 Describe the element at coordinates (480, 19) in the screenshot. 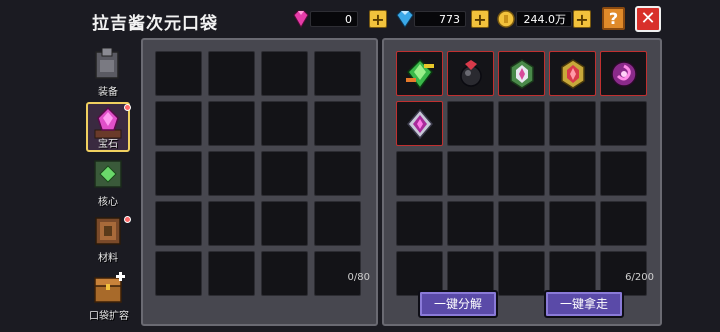

I see `add-blue-diamond-button: +` at that location.